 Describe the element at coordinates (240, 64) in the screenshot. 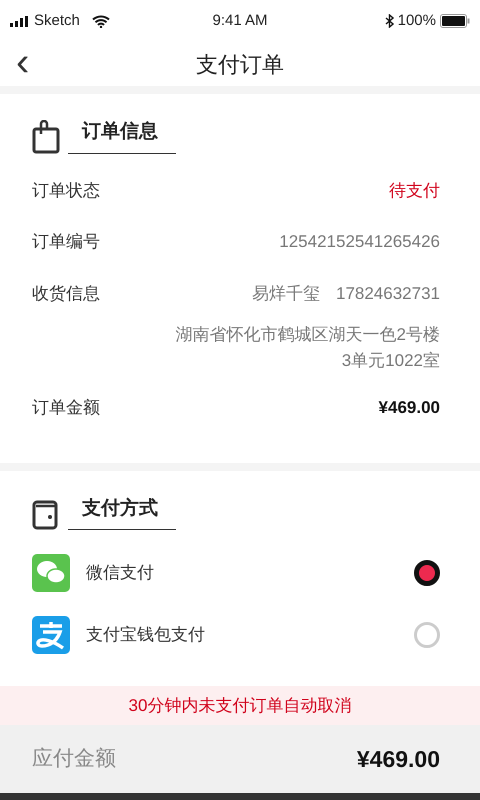

I see `page-title: 支付订单` at that location.